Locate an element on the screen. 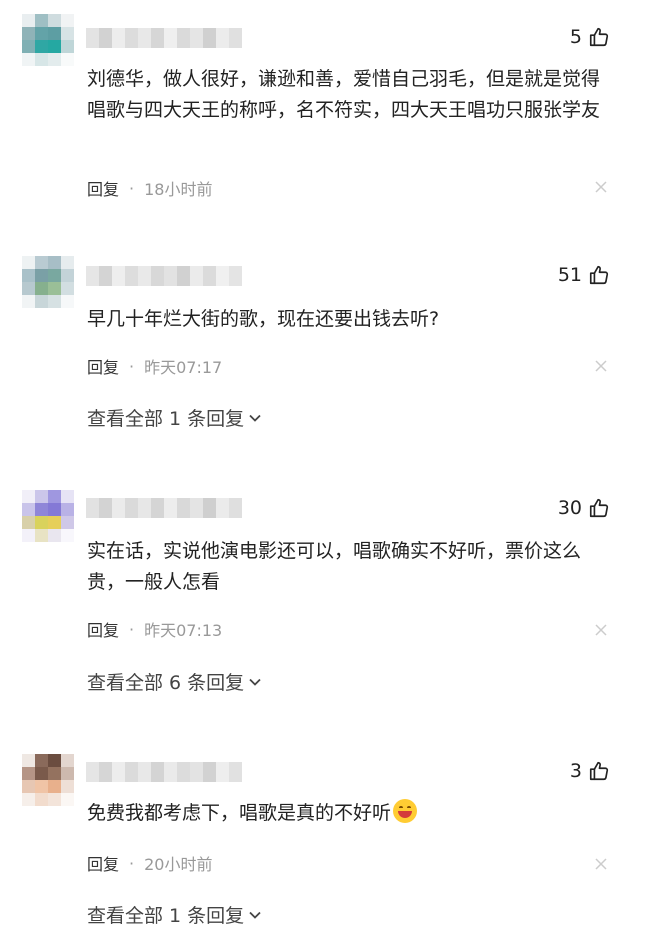  view-all-replies-label: 查看全部 6 条回复 is located at coordinates (166, 683).